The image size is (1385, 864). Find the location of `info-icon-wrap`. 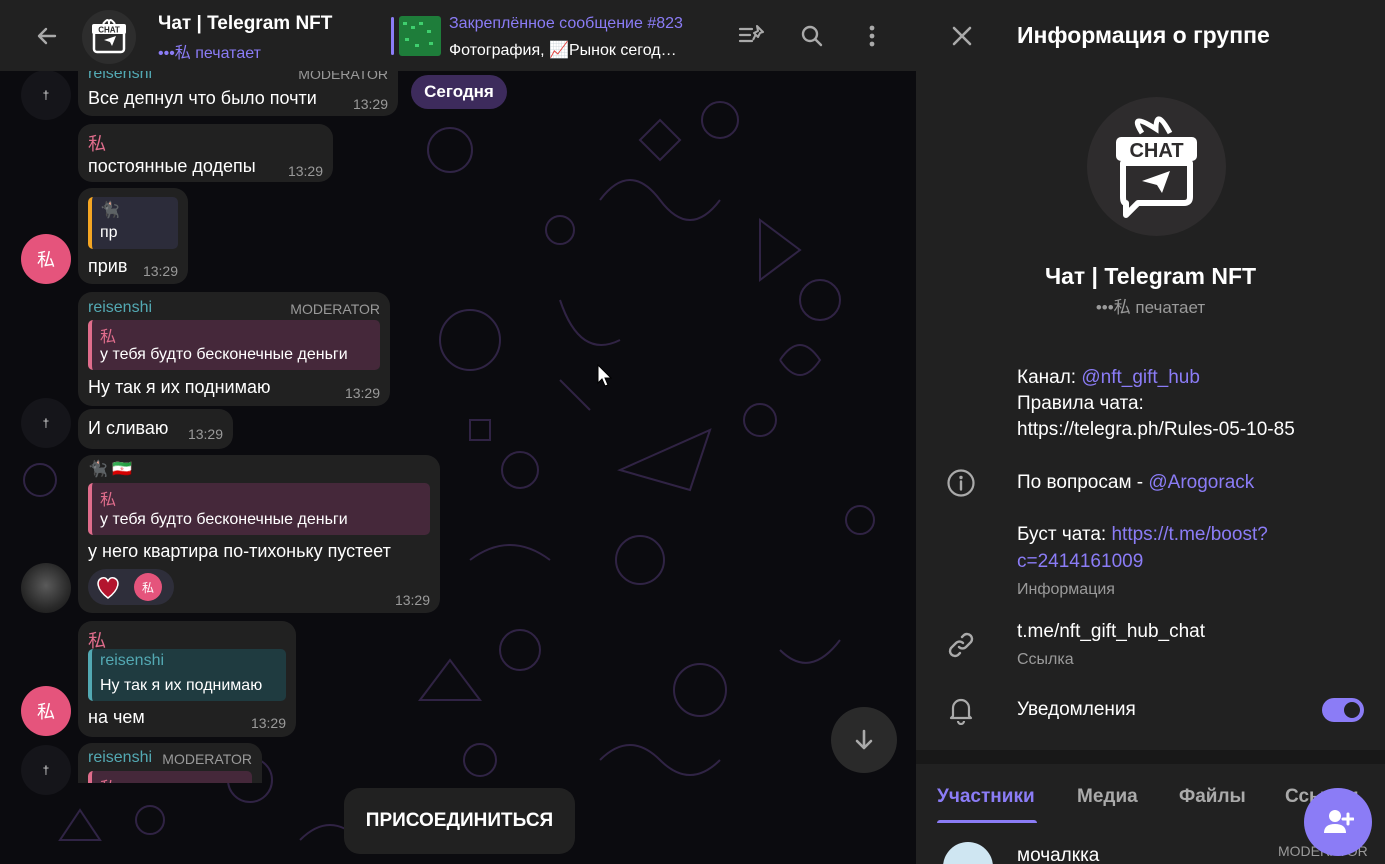

info-icon-wrap is located at coordinates (961, 483).